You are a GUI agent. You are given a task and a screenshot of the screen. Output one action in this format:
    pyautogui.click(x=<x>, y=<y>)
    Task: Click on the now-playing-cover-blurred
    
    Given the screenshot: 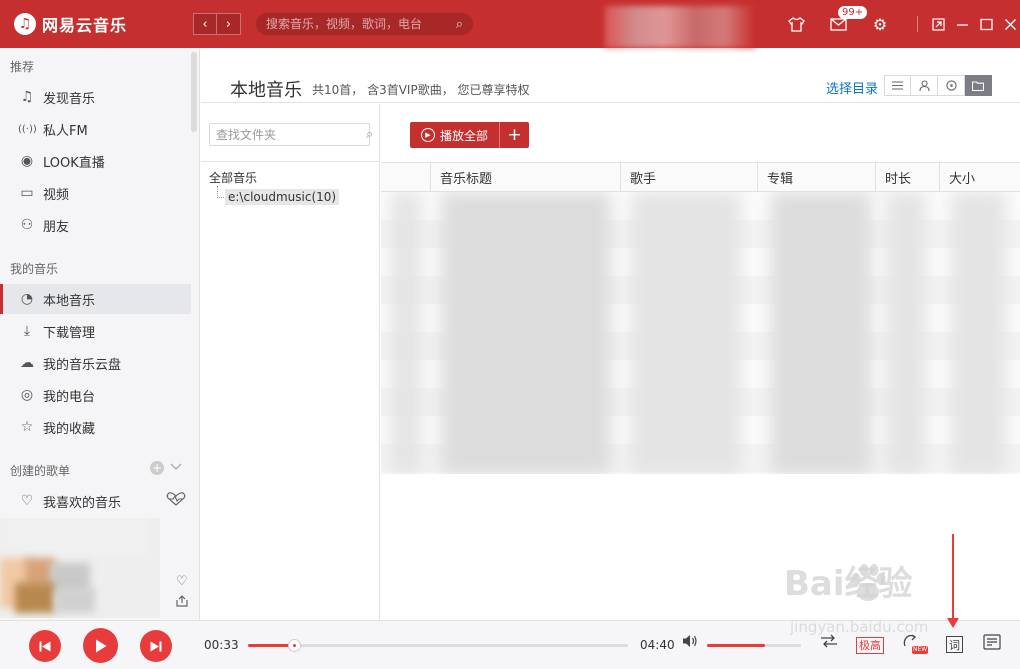 What is the action you would take?
    pyautogui.click(x=80, y=568)
    